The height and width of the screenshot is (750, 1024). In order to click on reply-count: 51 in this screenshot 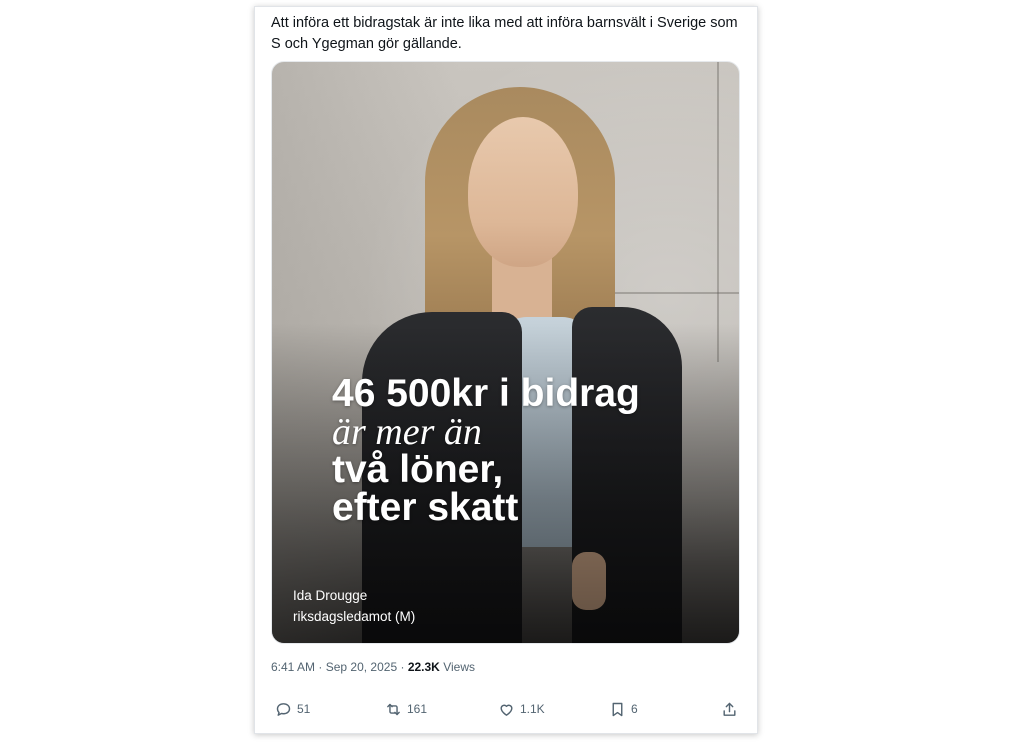, I will do `click(304, 709)`.